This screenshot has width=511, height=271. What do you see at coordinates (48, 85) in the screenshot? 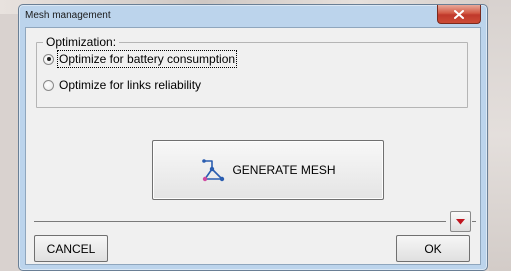
I see `radio-reliability` at bounding box center [48, 85].